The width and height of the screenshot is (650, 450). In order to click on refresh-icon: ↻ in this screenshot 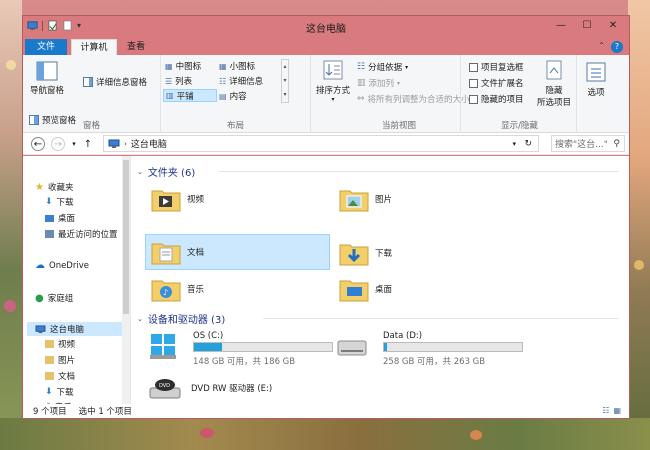, I will do `click(528, 144)`.